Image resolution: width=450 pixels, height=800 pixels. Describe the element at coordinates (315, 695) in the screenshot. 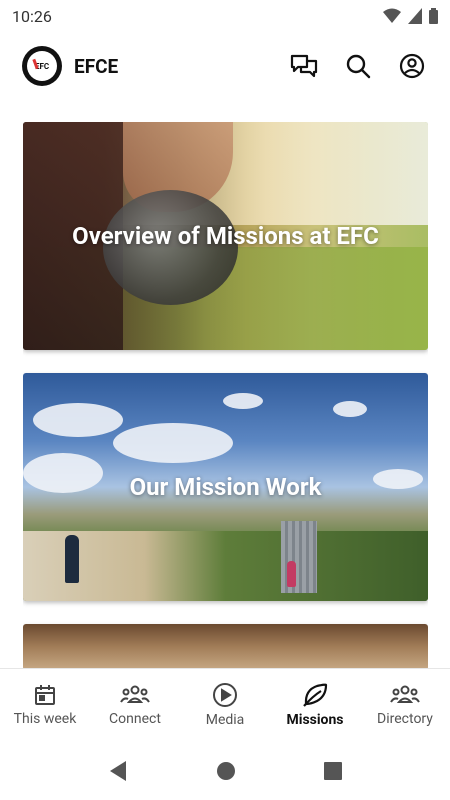

I see `leaf-icon` at that location.